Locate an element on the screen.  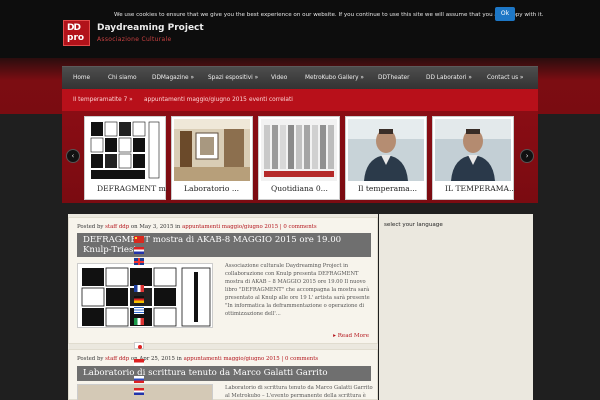
post-date: on May 3, 2015 in is located at coordinates (155, 227).